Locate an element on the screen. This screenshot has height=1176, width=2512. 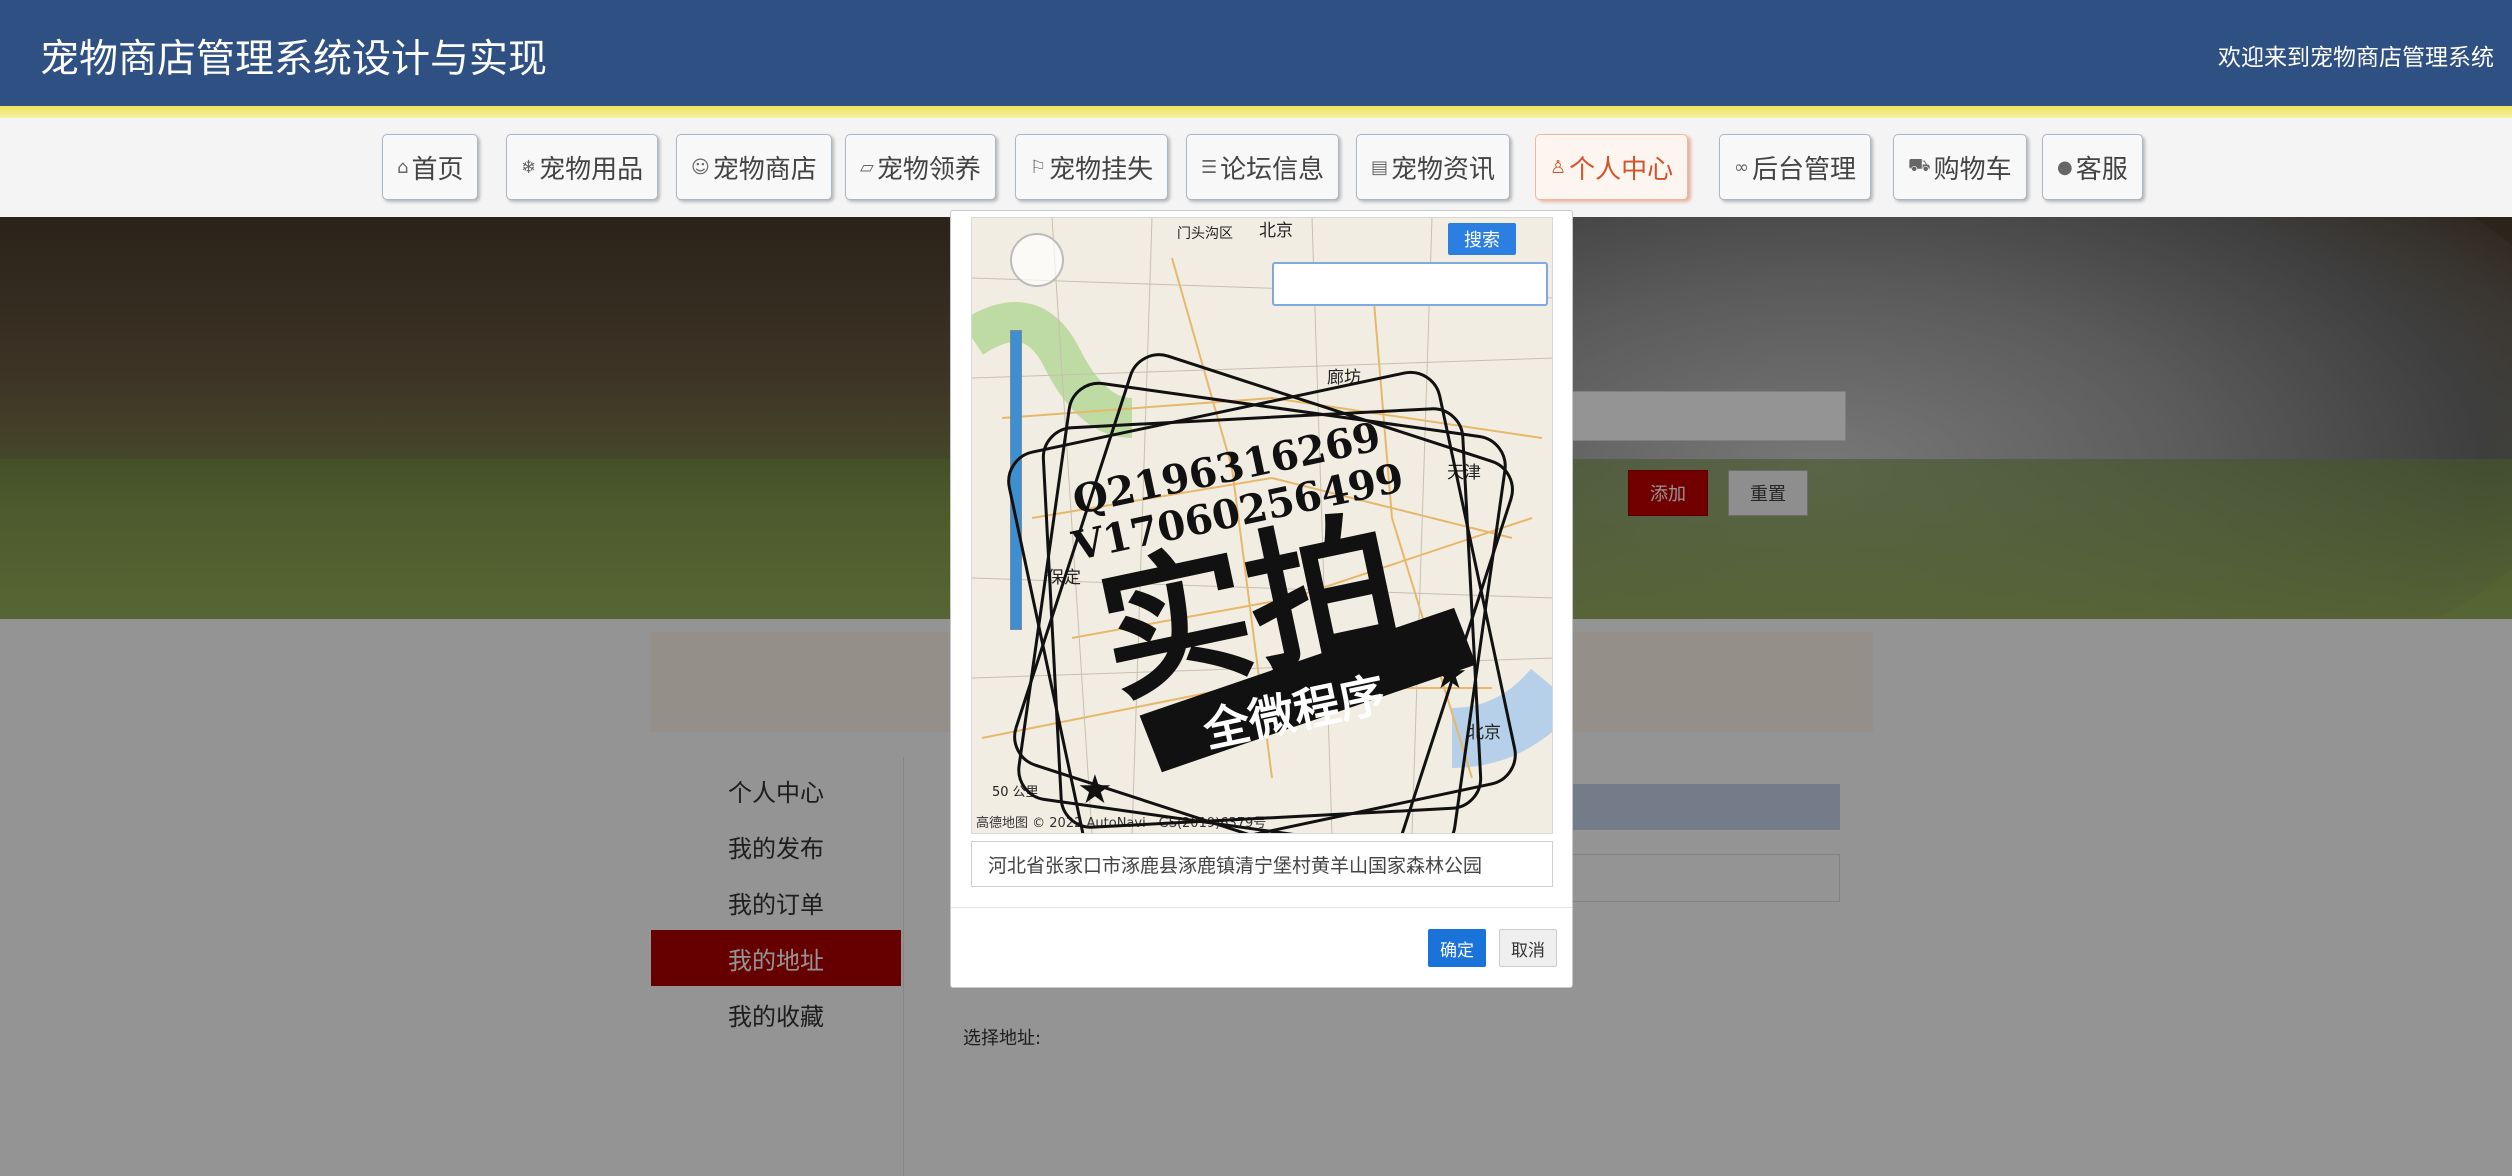
nav-item-cart: ⛟ 购物车 is located at coordinates (1960, 167).